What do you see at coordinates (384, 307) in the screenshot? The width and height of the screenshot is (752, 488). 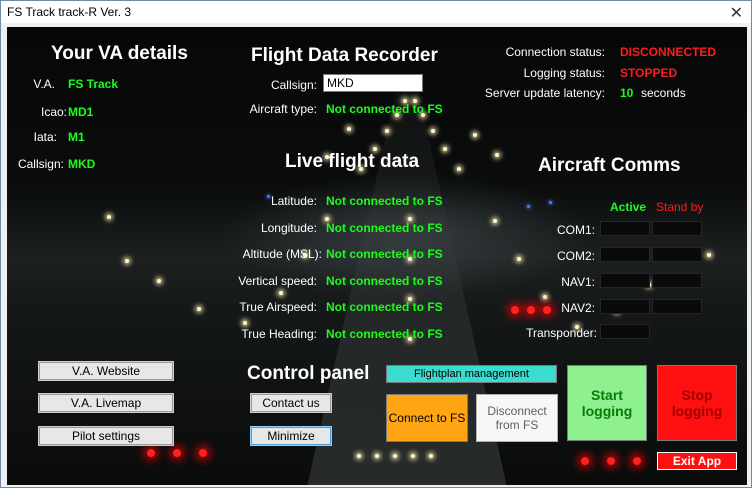 I see `true-airspeed-value: Not connected to FS` at bounding box center [384, 307].